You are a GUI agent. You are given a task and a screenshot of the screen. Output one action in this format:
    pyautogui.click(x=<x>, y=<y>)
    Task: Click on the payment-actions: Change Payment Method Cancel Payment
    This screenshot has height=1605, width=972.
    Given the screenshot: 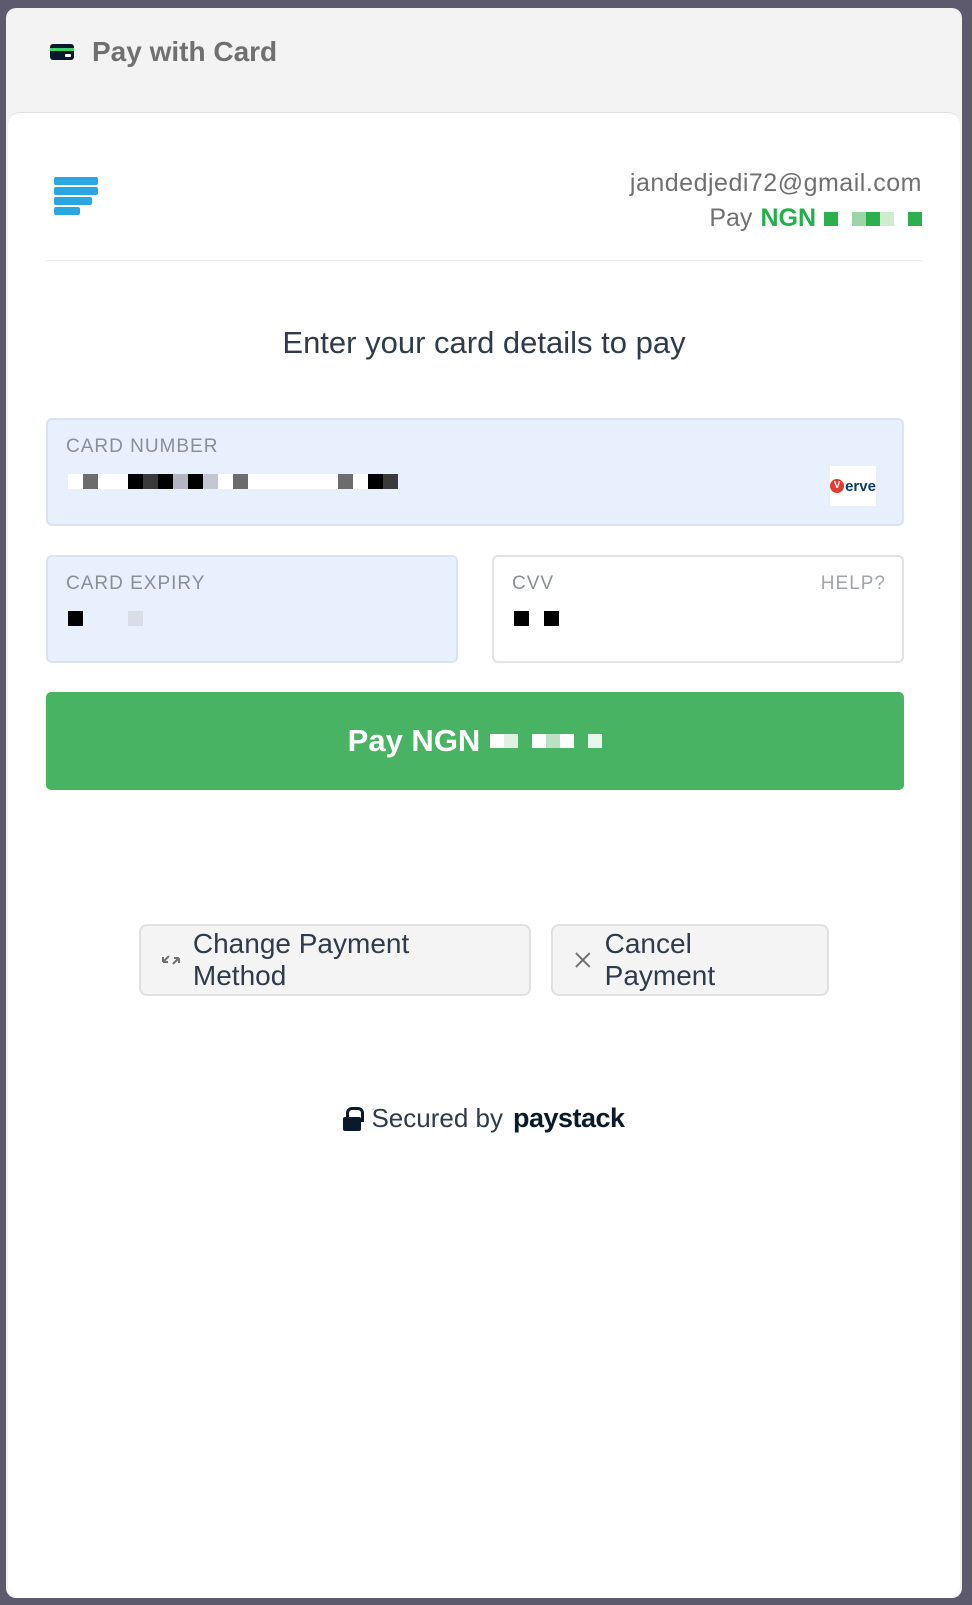 What is the action you would take?
    pyautogui.click(x=484, y=960)
    